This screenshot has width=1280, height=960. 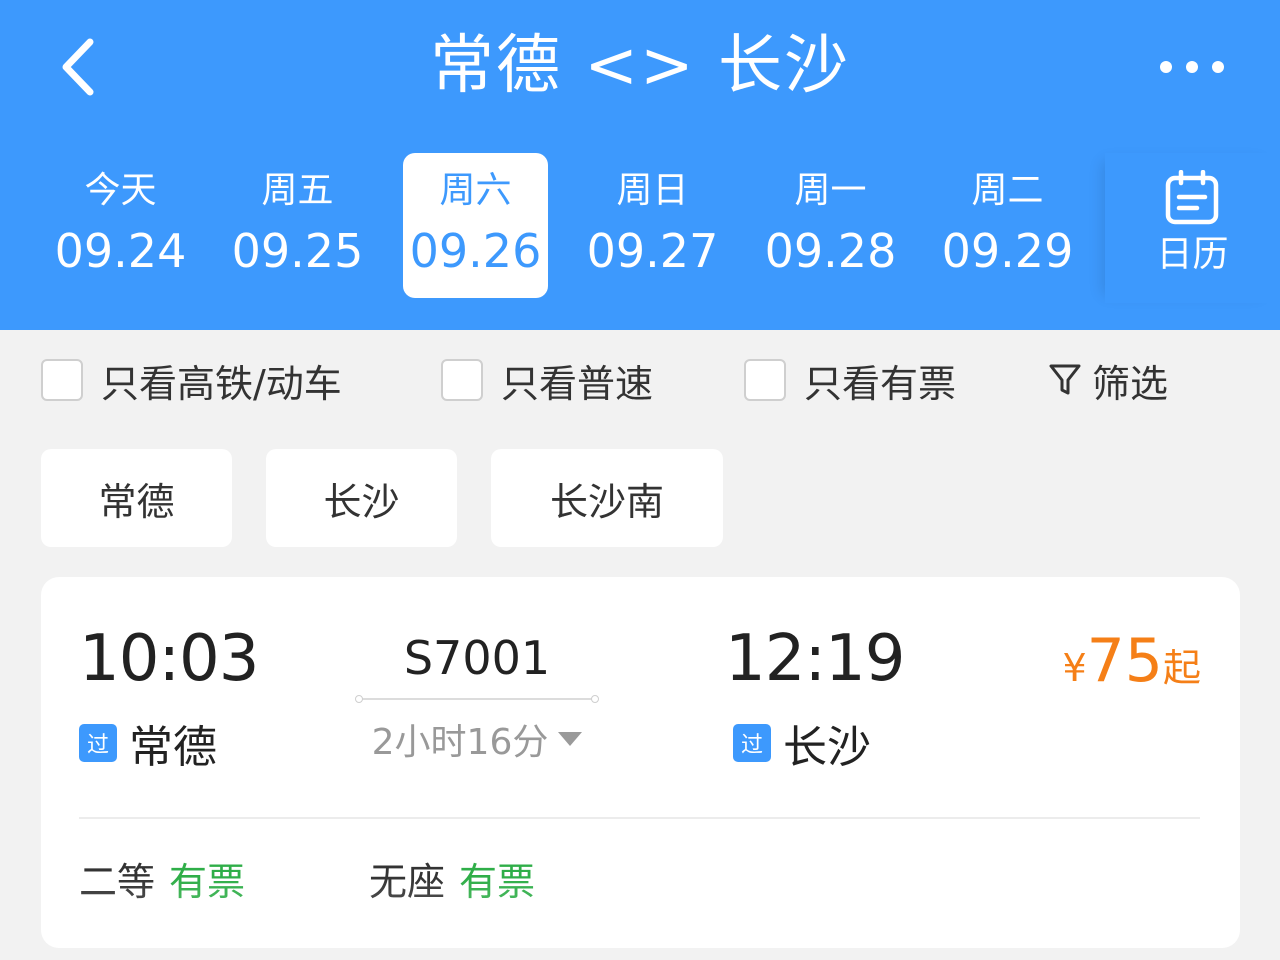 What do you see at coordinates (475, 190) in the screenshot?
I see `date-tab-weekday: 周六` at bounding box center [475, 190].